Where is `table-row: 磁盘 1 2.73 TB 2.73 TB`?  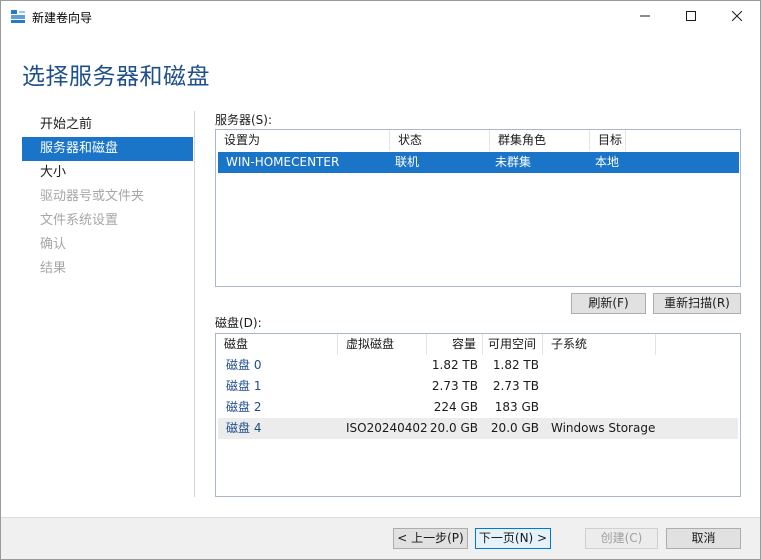
table-row: 磁盘 1 2.73 TB 2.73 TB is located at coordinates (478, 386).